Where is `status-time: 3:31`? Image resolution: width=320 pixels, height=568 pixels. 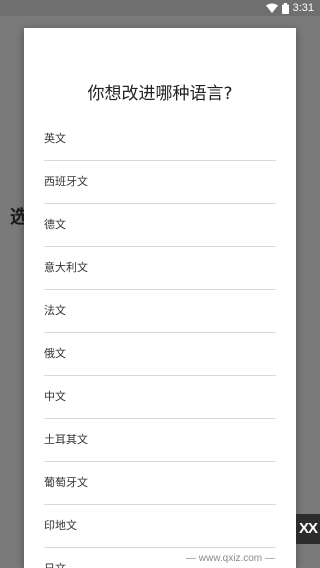 status-time: 3:31 is located at coordinates (303, 8).